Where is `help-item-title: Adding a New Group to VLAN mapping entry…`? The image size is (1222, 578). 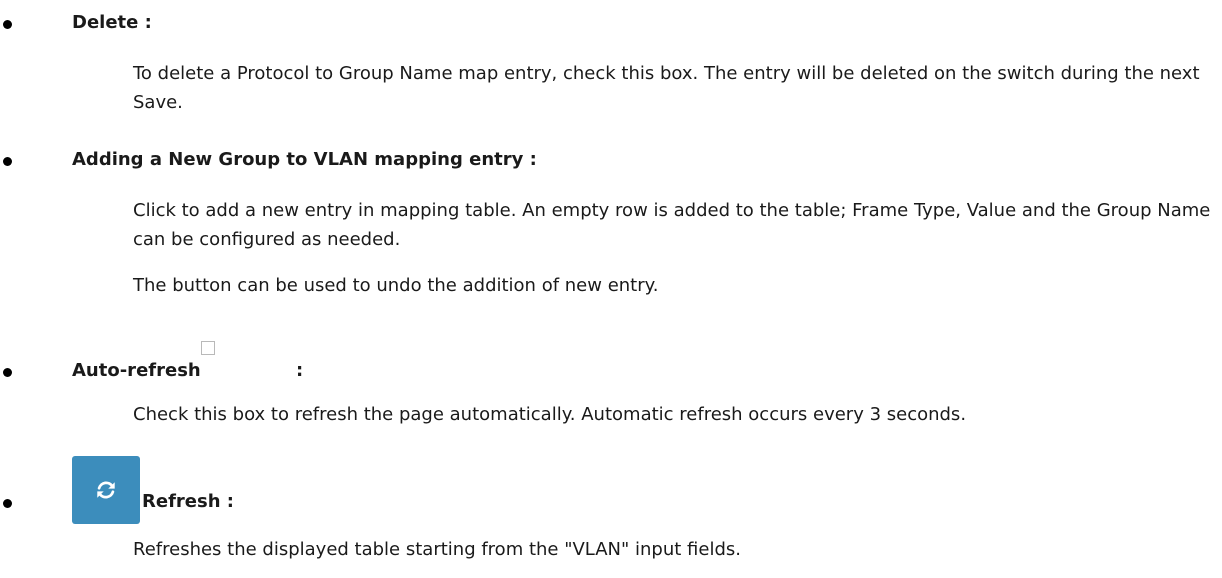
help-item-title: Adding a New Group to VLAN mapping entry… is located at coordinates (304, 159).